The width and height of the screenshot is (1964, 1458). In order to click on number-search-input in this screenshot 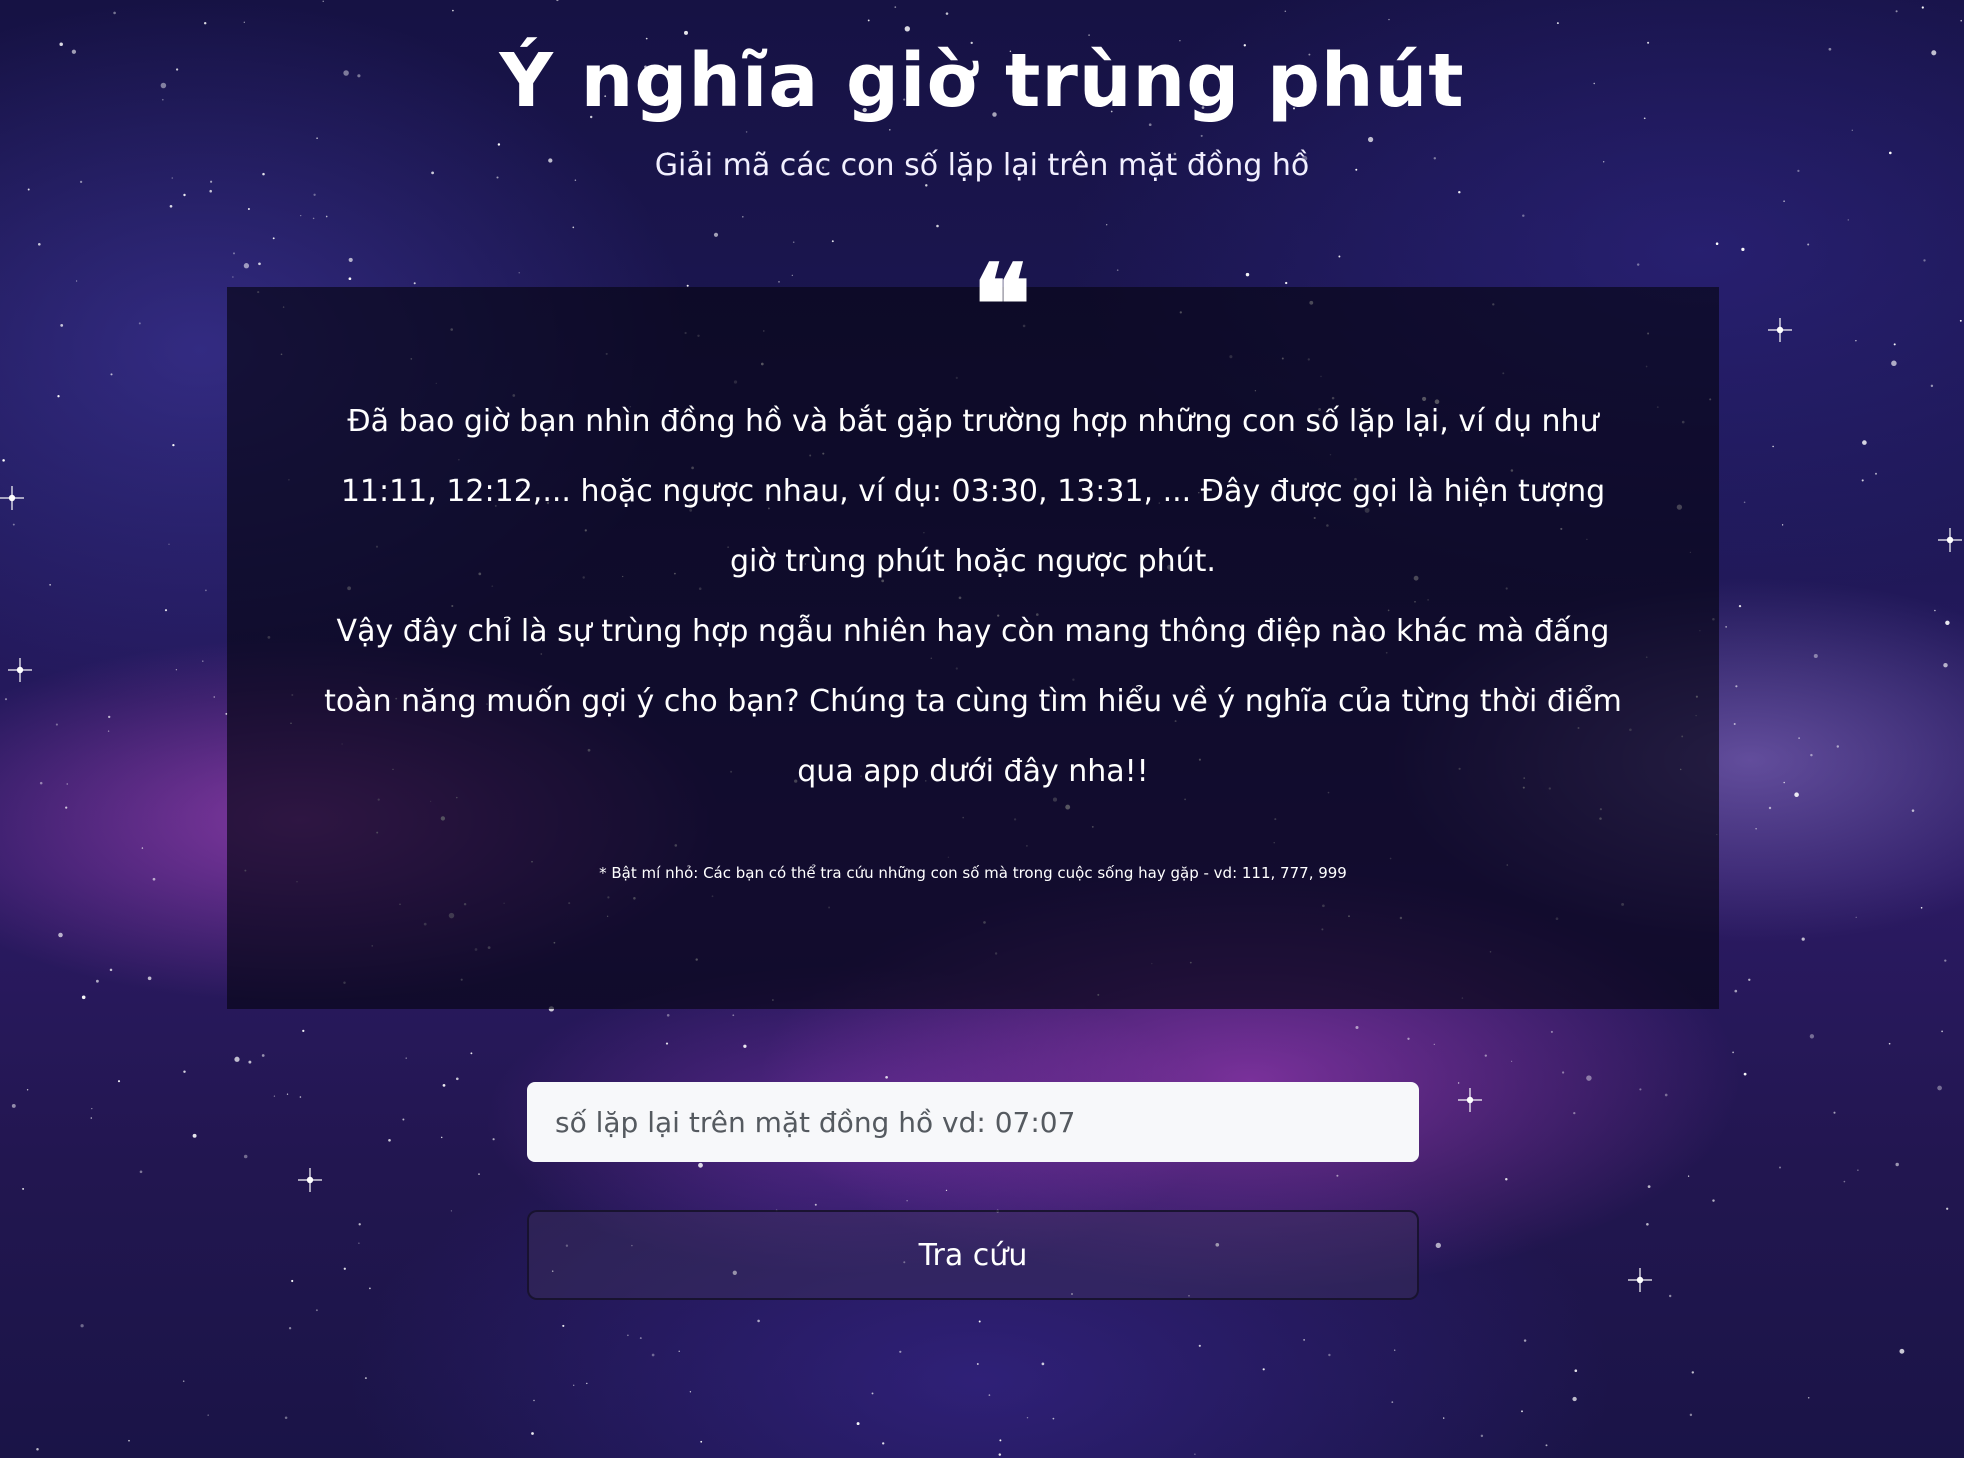, I will do `click(973, 1122)`.